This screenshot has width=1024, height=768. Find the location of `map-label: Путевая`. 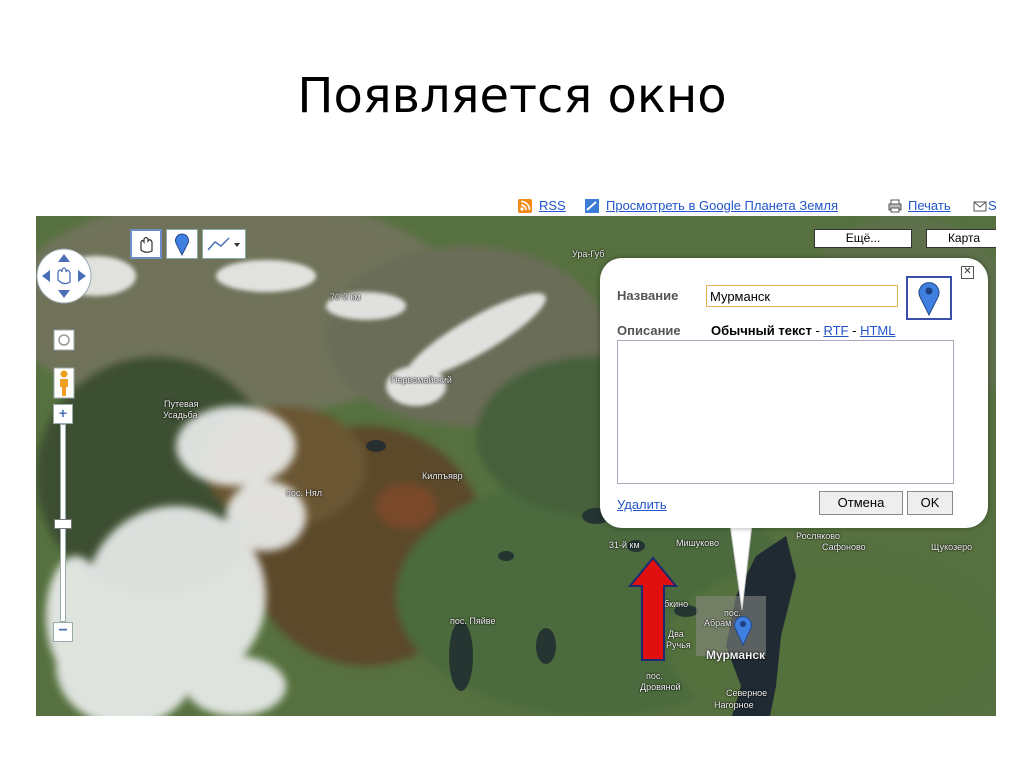

map-label: Путевая is located at coordinates (181, 404).